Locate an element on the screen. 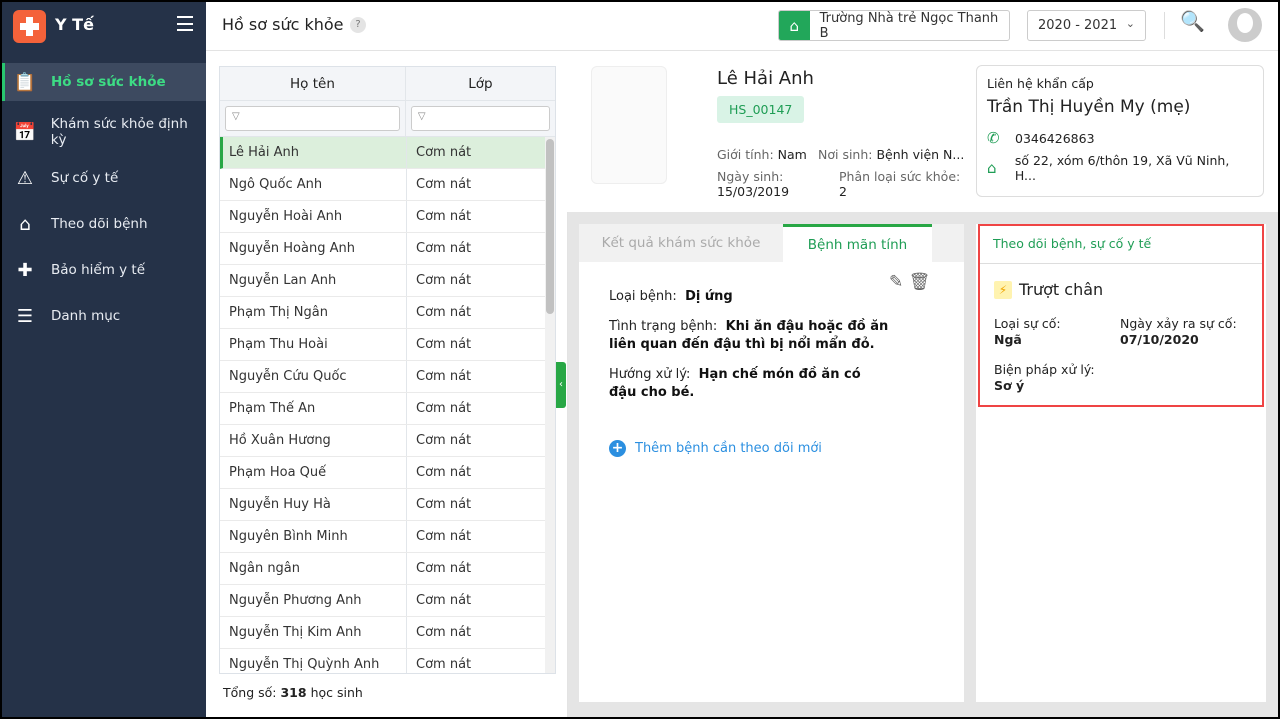  cell-name: Nguyễn Hoàng Anh is located at coordinates (313, 248).